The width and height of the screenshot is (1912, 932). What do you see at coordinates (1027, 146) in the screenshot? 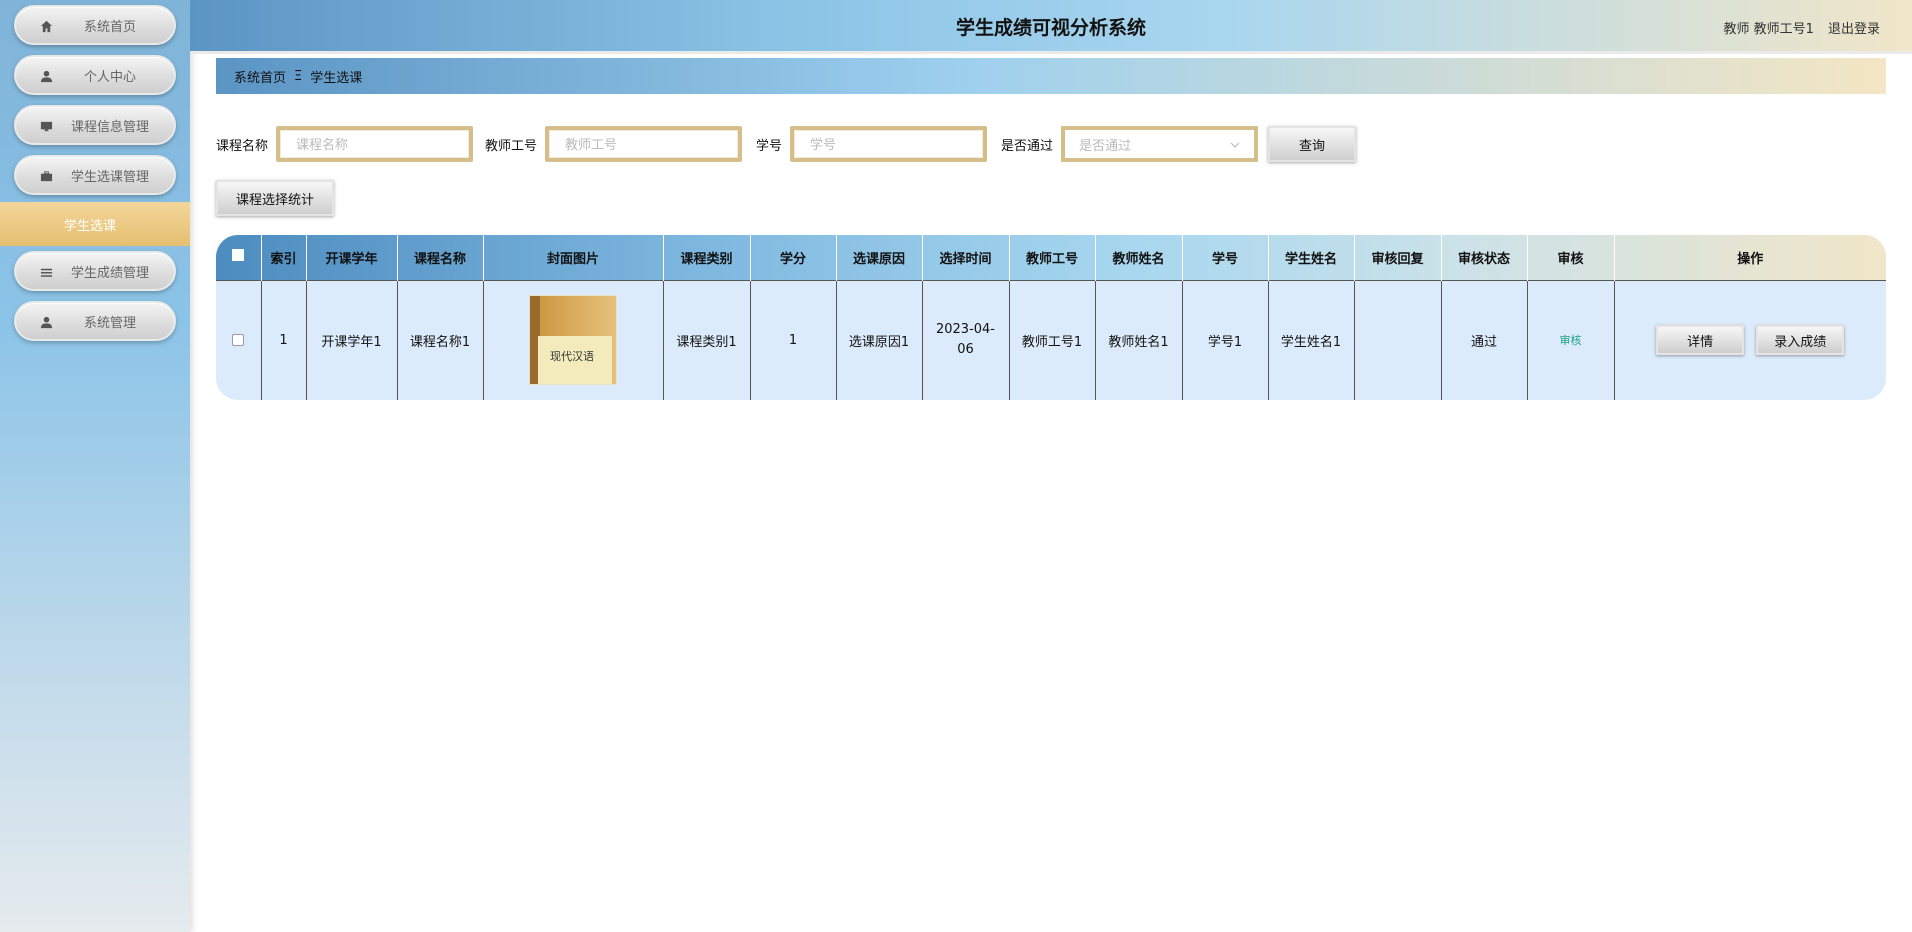
I see `passed-label: 是否通过` at bounding box center [1027, 146].